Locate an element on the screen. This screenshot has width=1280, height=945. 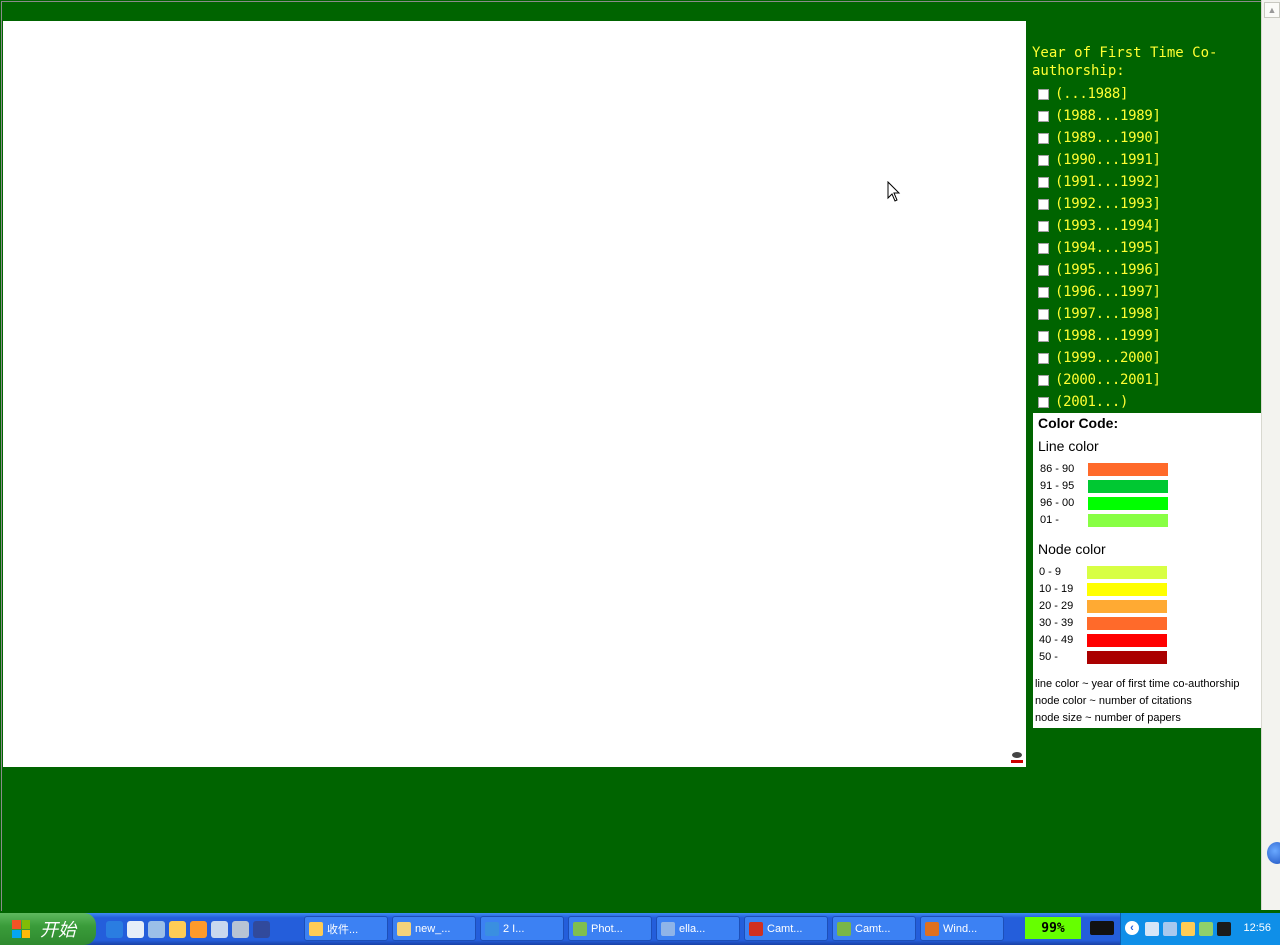
line-color-row: 96 - 00 is located at coordinates (1104, 503).